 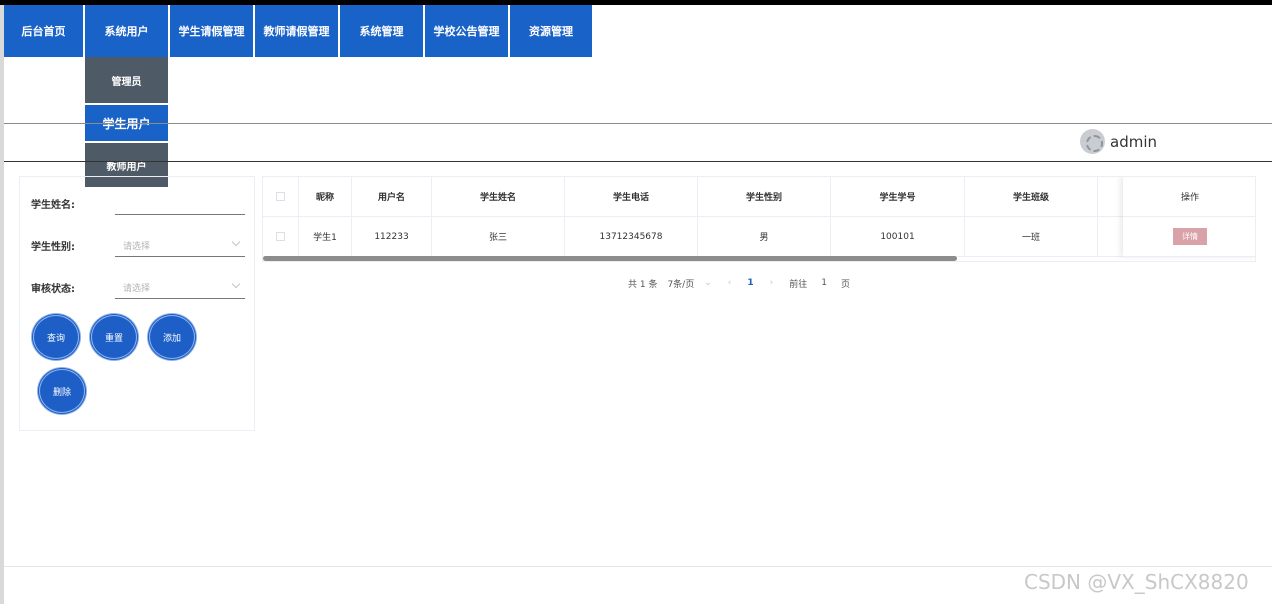 What do you see at coordinates (643, 284) in the screenshot?
I see `pagination-total: 共 1 条` at bounding box center [643, 284].